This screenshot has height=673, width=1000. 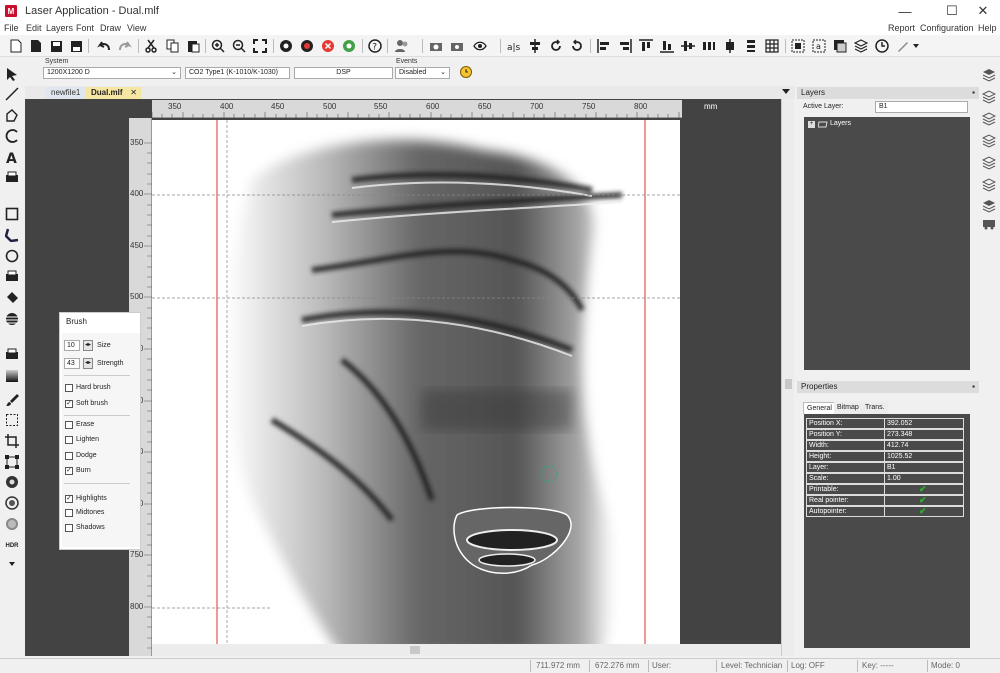 What do you see at coordinates (85, 28) in the screenshot?
I see `menu-font: Font` at bounding box center [85, 28].